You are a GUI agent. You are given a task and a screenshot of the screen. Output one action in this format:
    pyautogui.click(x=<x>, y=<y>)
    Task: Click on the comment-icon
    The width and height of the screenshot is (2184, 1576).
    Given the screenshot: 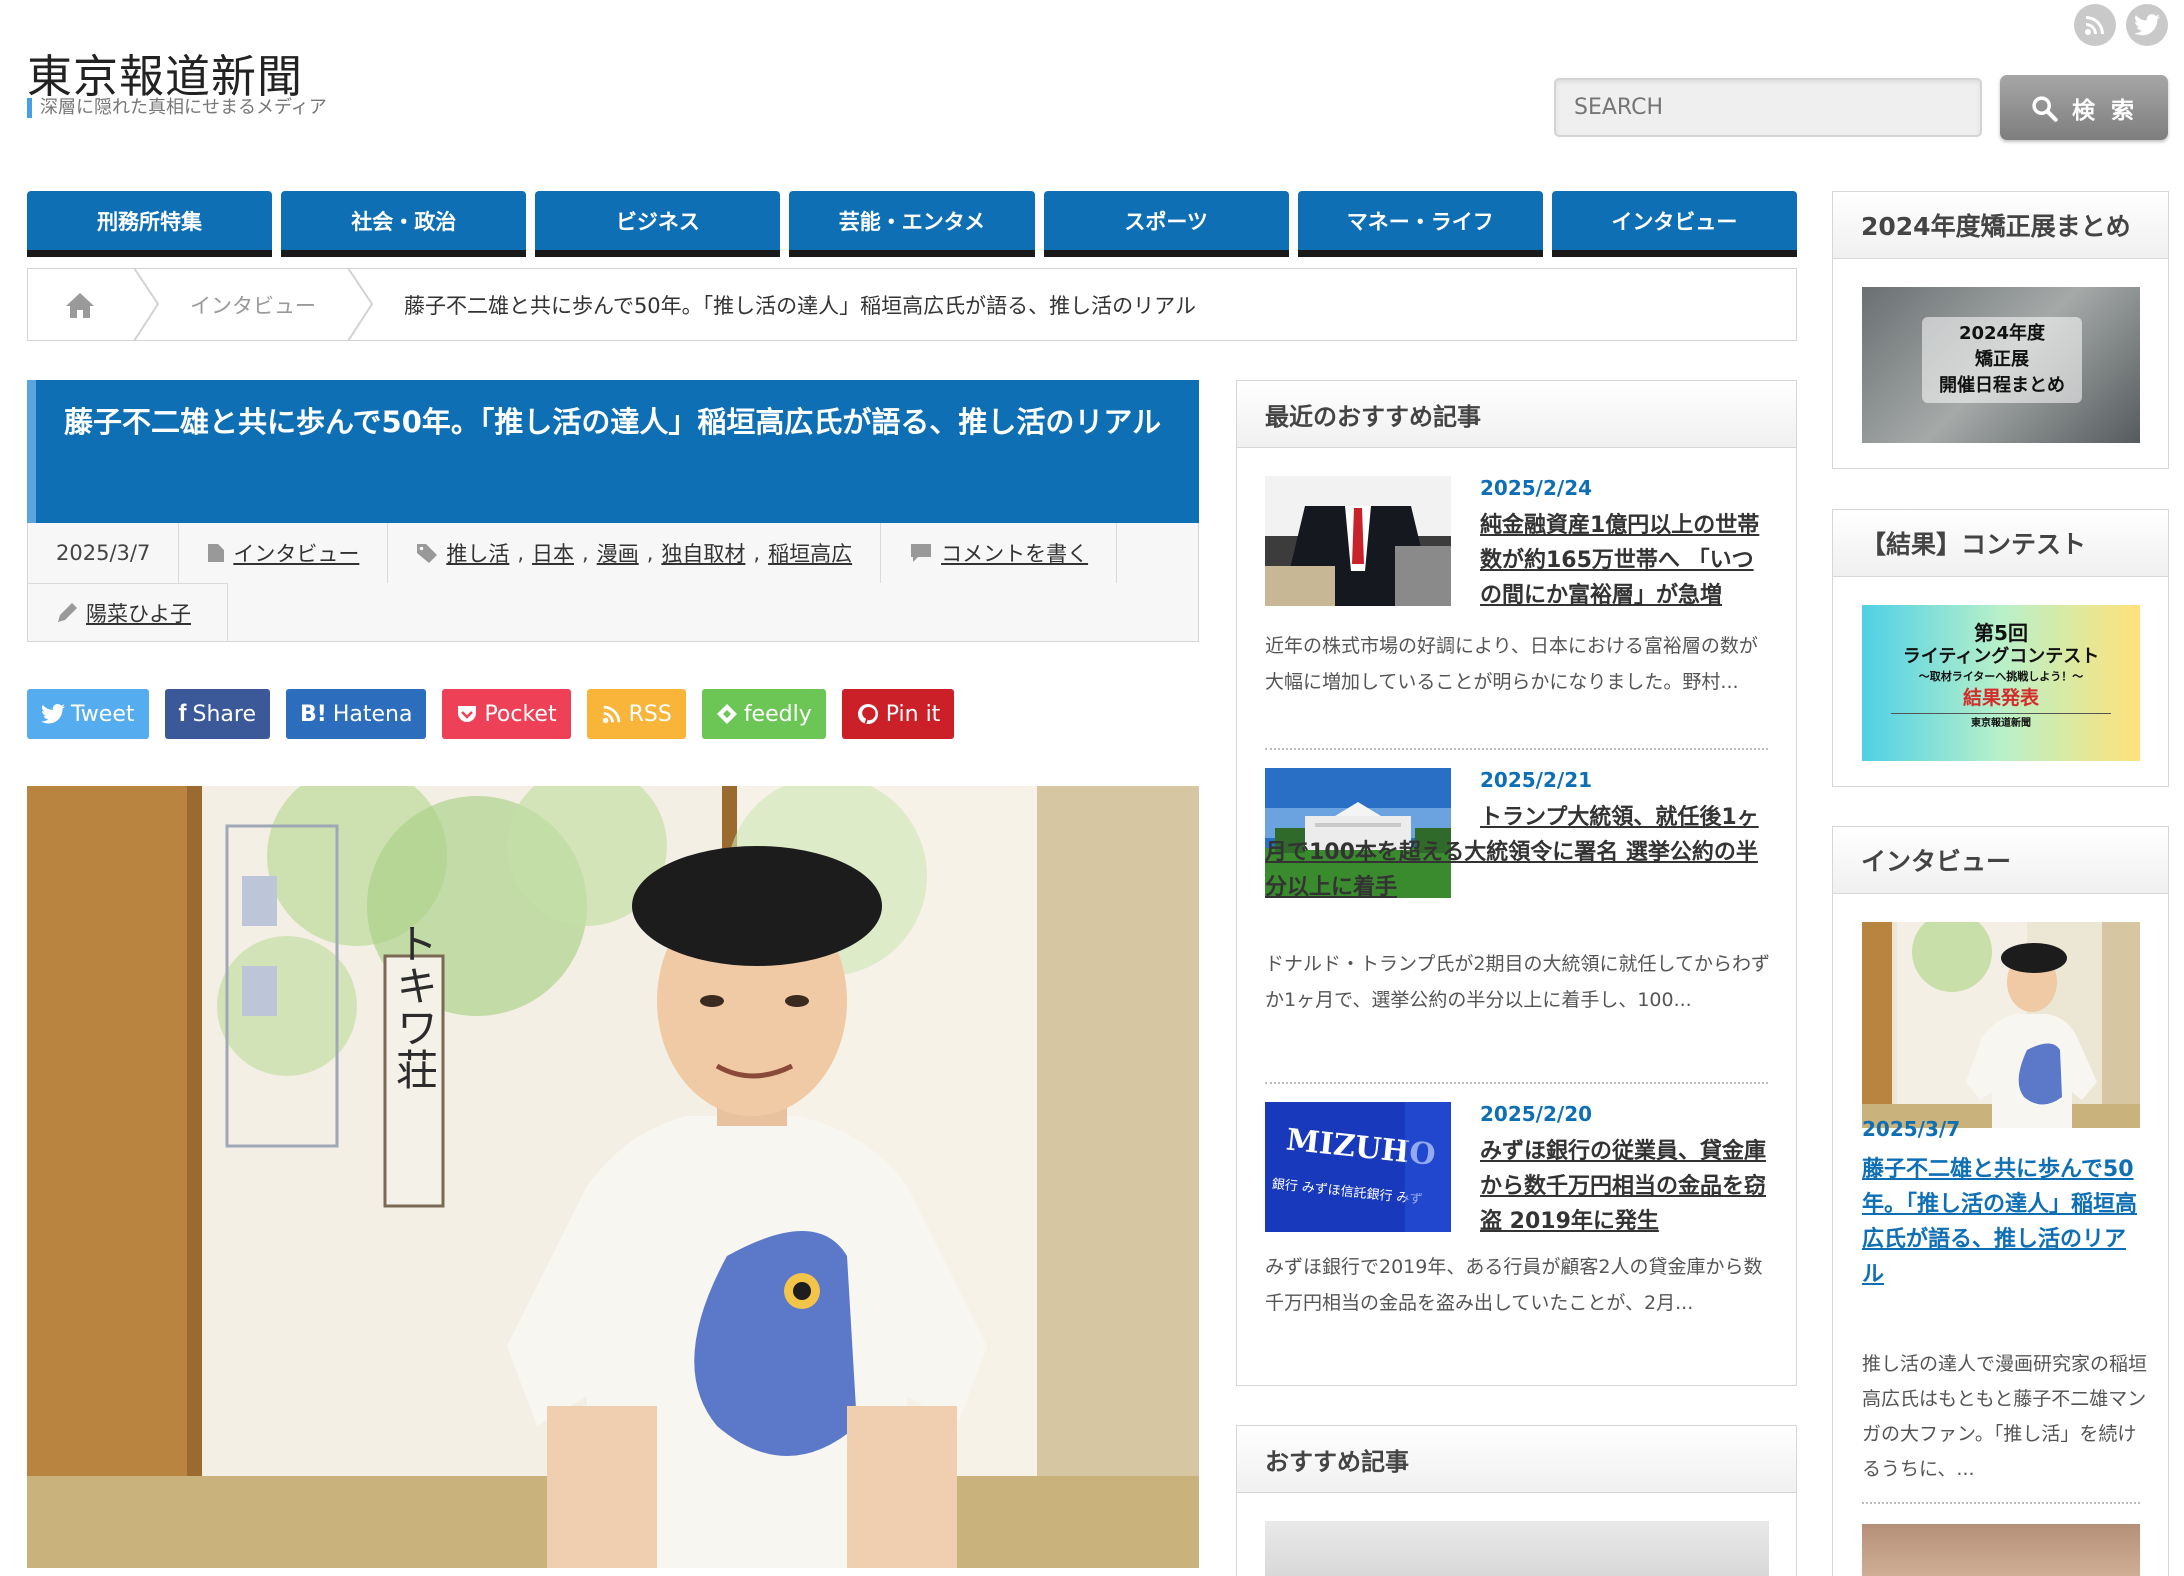 What is the action you would take?
    pyautogui.click(x=921, y=553)
    